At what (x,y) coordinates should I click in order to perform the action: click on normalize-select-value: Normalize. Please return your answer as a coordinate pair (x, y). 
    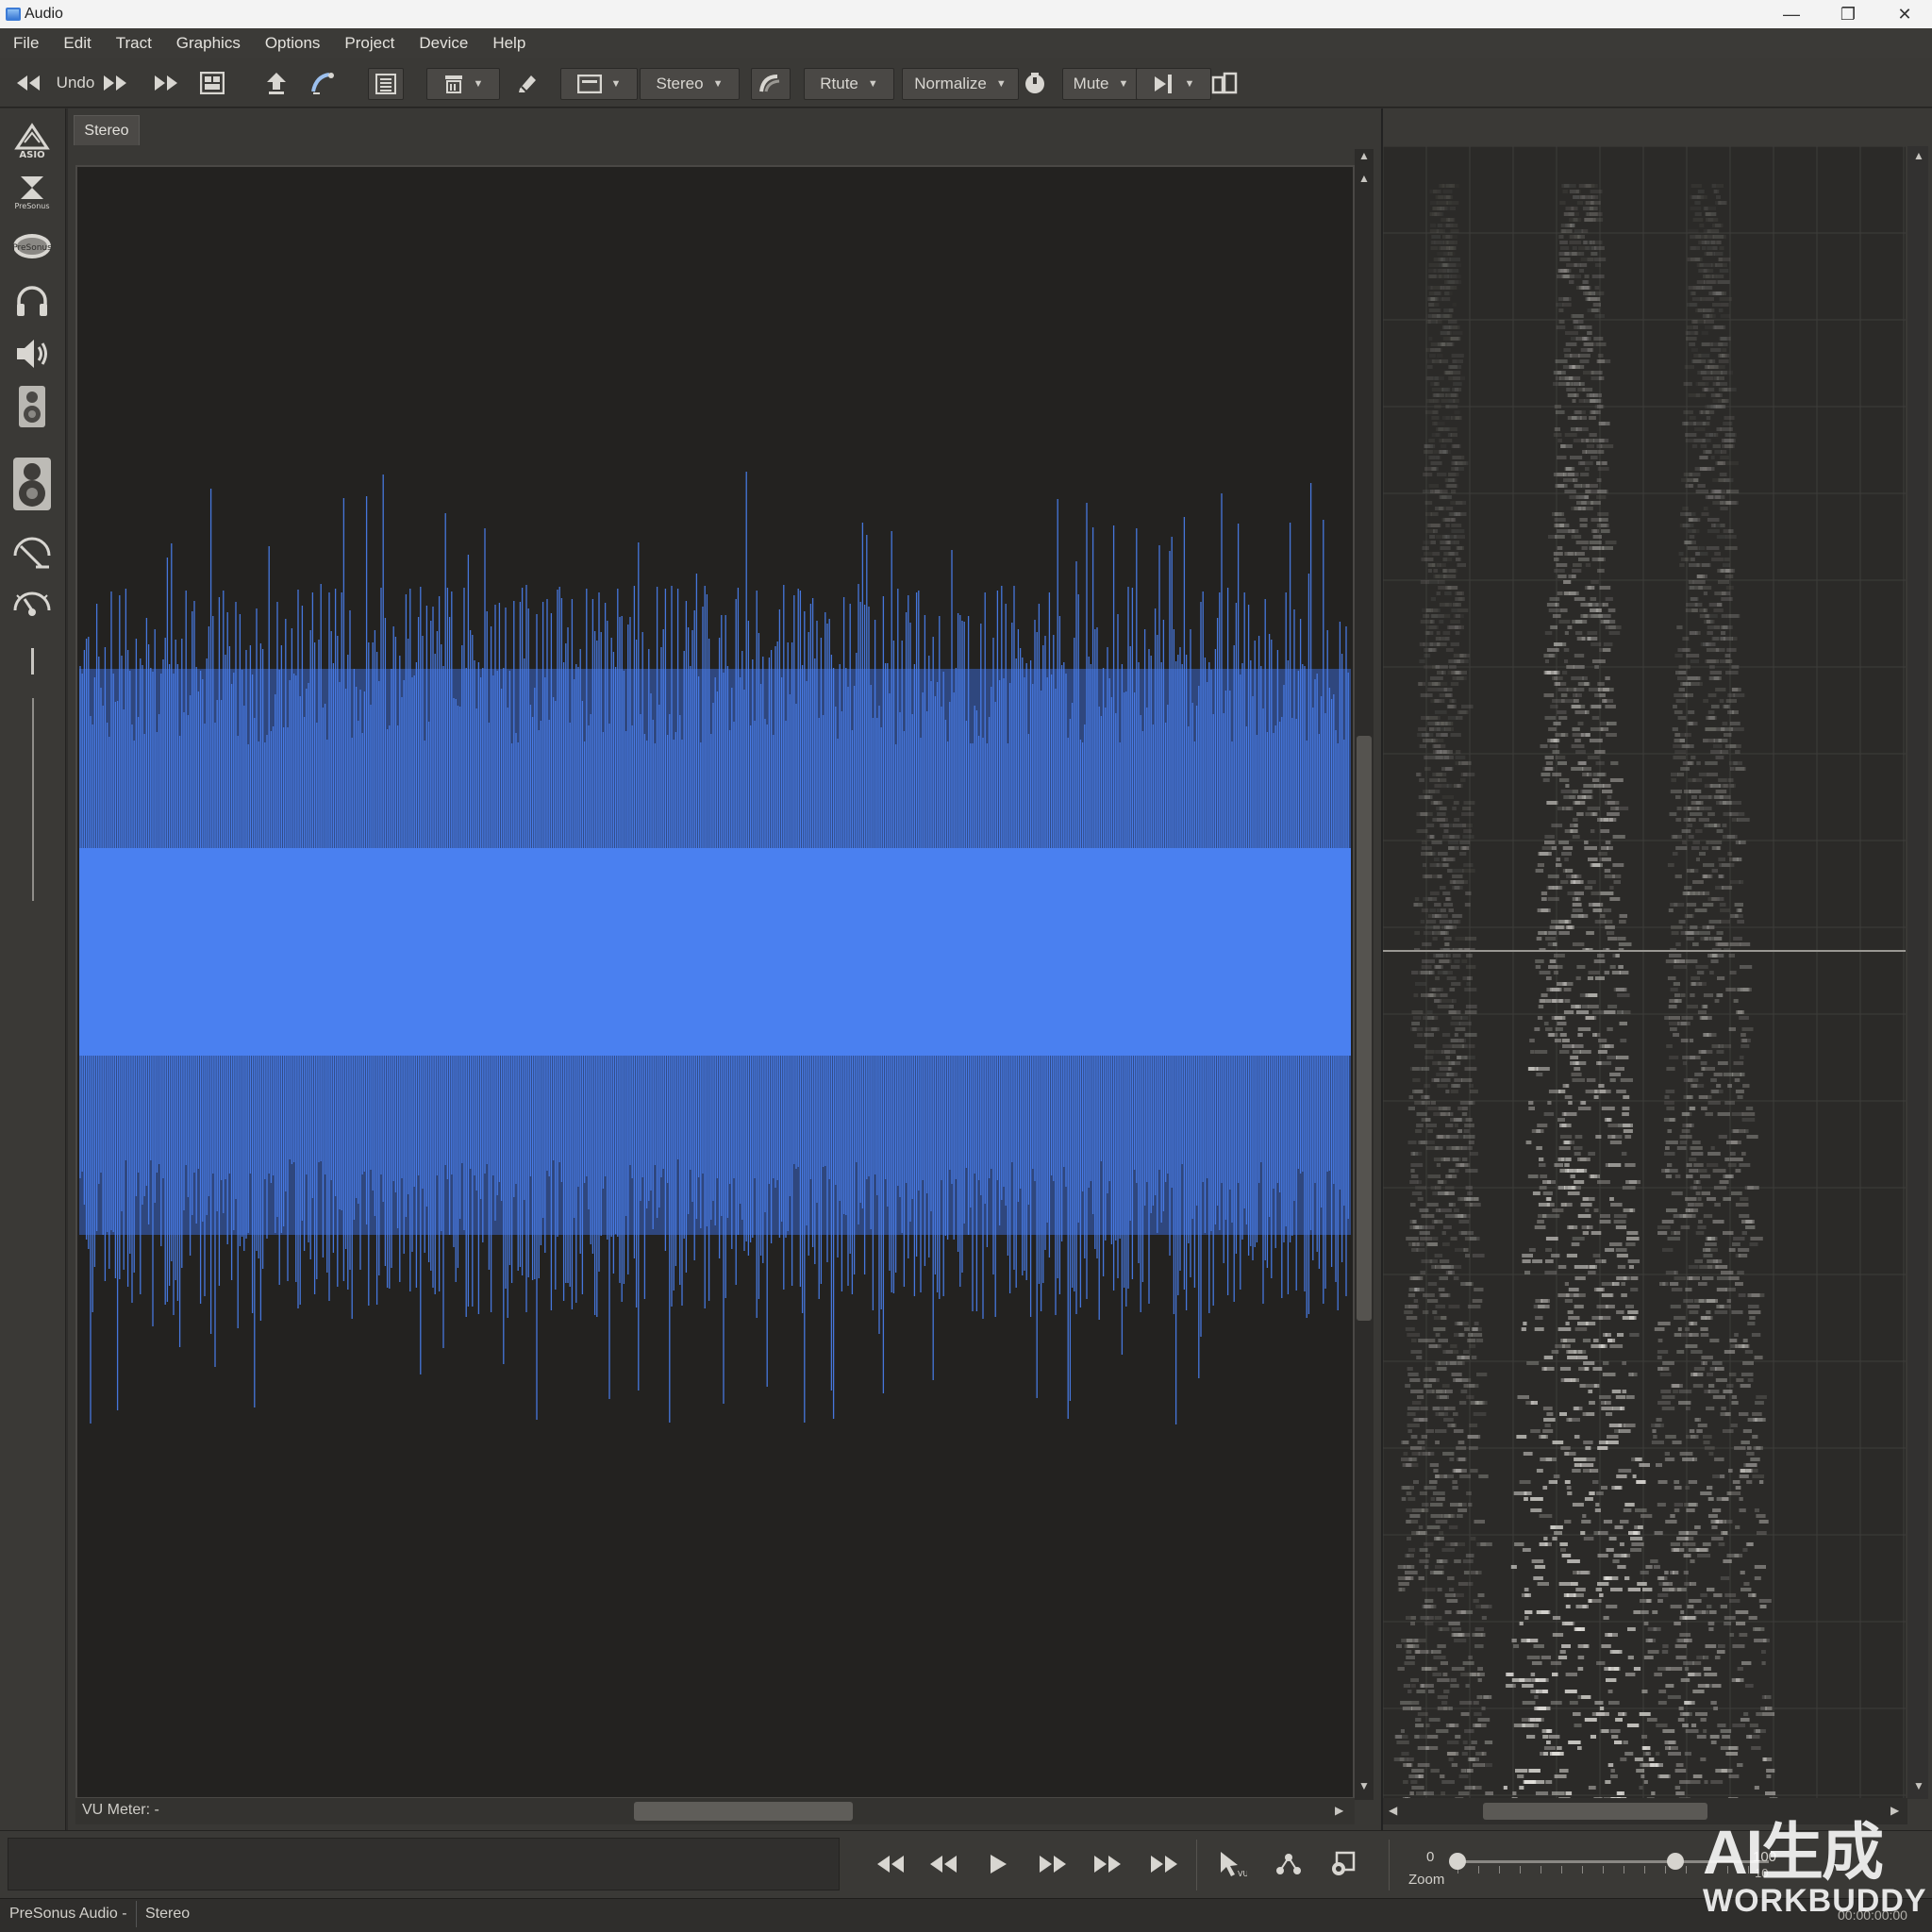
    Looking at the image, I should click on (951, 83).